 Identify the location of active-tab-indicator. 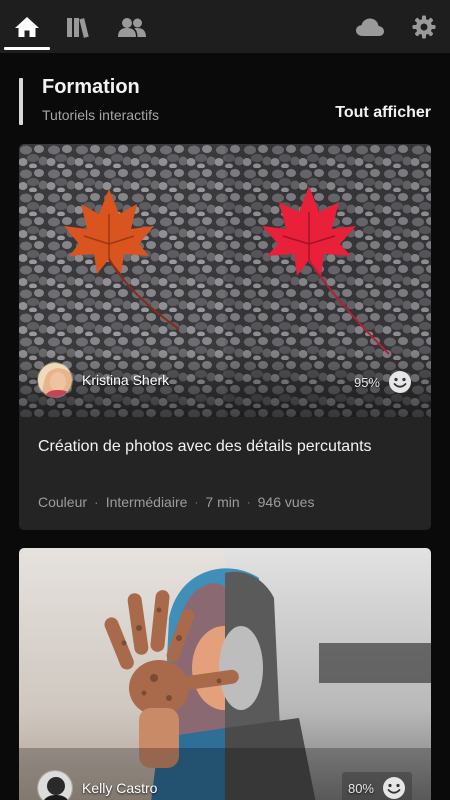
(27, 48).